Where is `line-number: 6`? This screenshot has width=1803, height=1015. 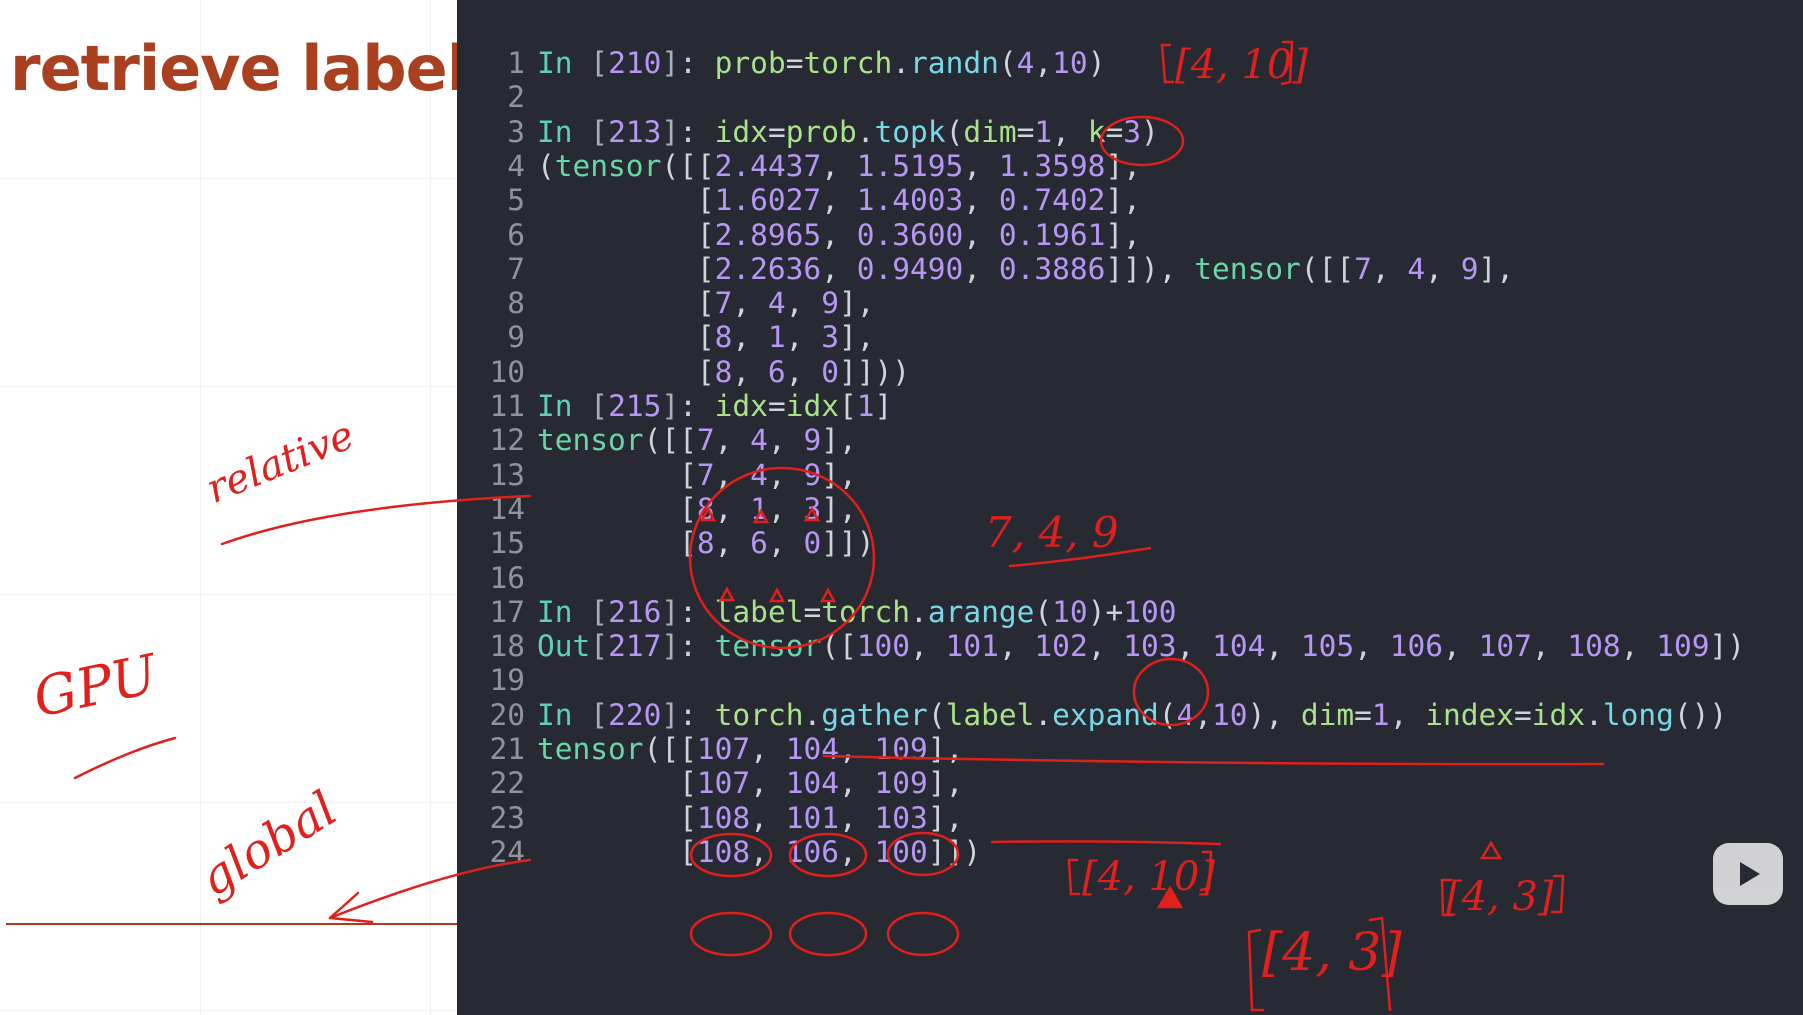
line-number: 6 is located at coordinates (516, 234).